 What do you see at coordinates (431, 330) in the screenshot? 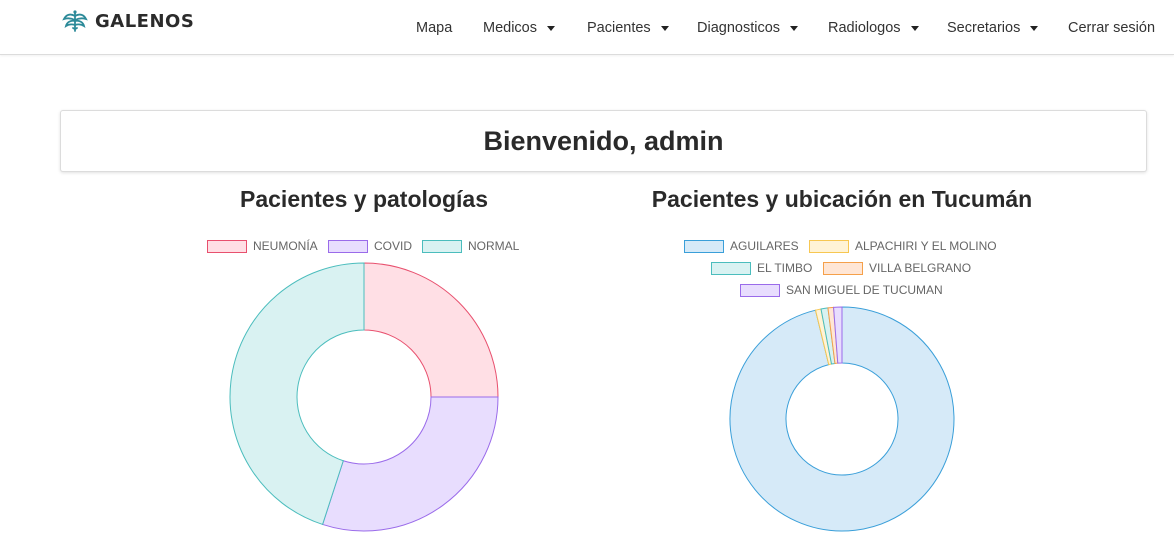
I see `doughnut-slice-neumon-a` at bounding box center [431, 330].